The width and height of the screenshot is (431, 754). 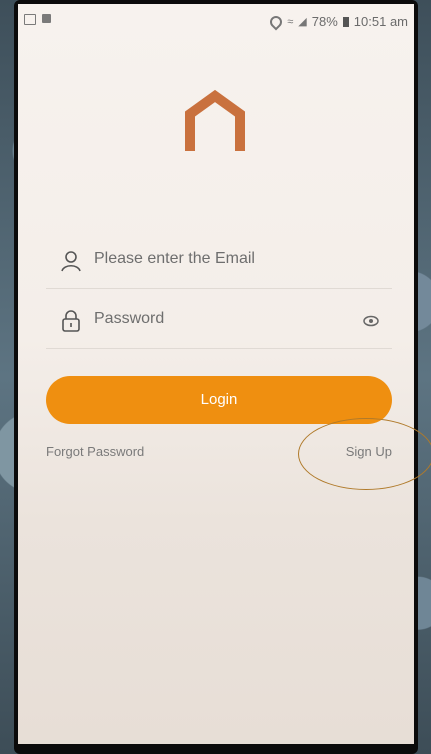 What do you see at coordinates (371, 321) in the screenshot?
I see `eye-icon` at bounding box center [371, 321].